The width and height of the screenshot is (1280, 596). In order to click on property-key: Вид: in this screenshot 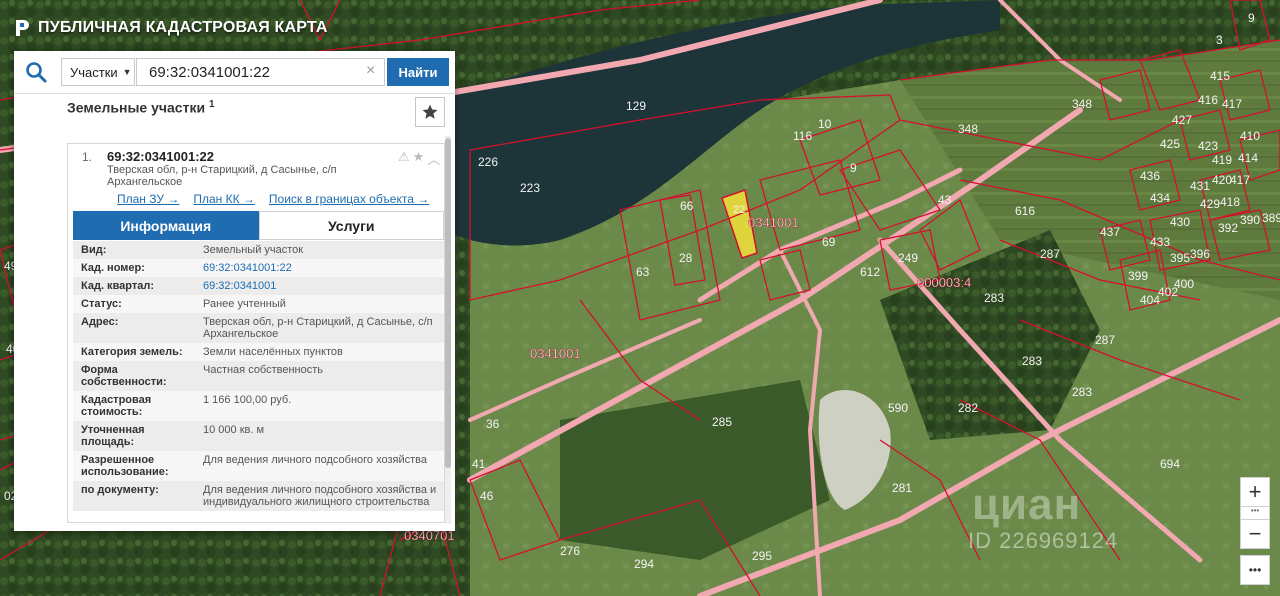, I will do `click(94, 250)`.